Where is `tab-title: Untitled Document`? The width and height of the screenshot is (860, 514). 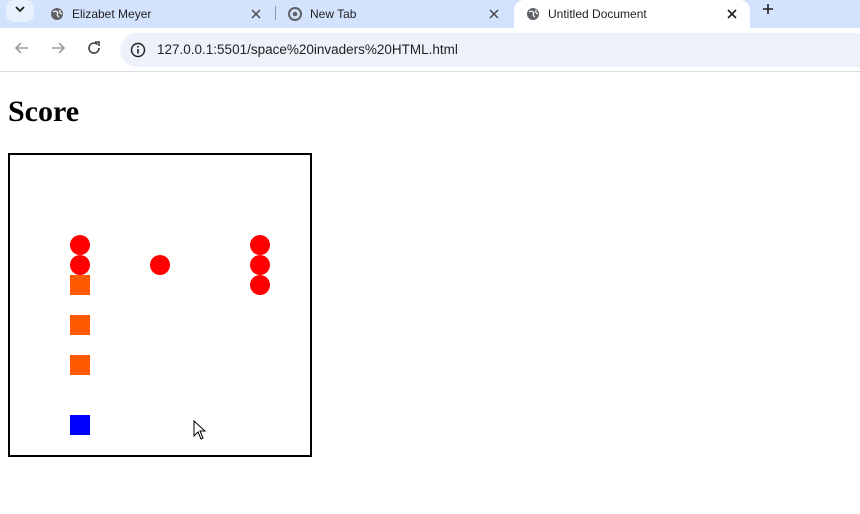
tab-title: Untitled Document is located at coordinates (597, 14).